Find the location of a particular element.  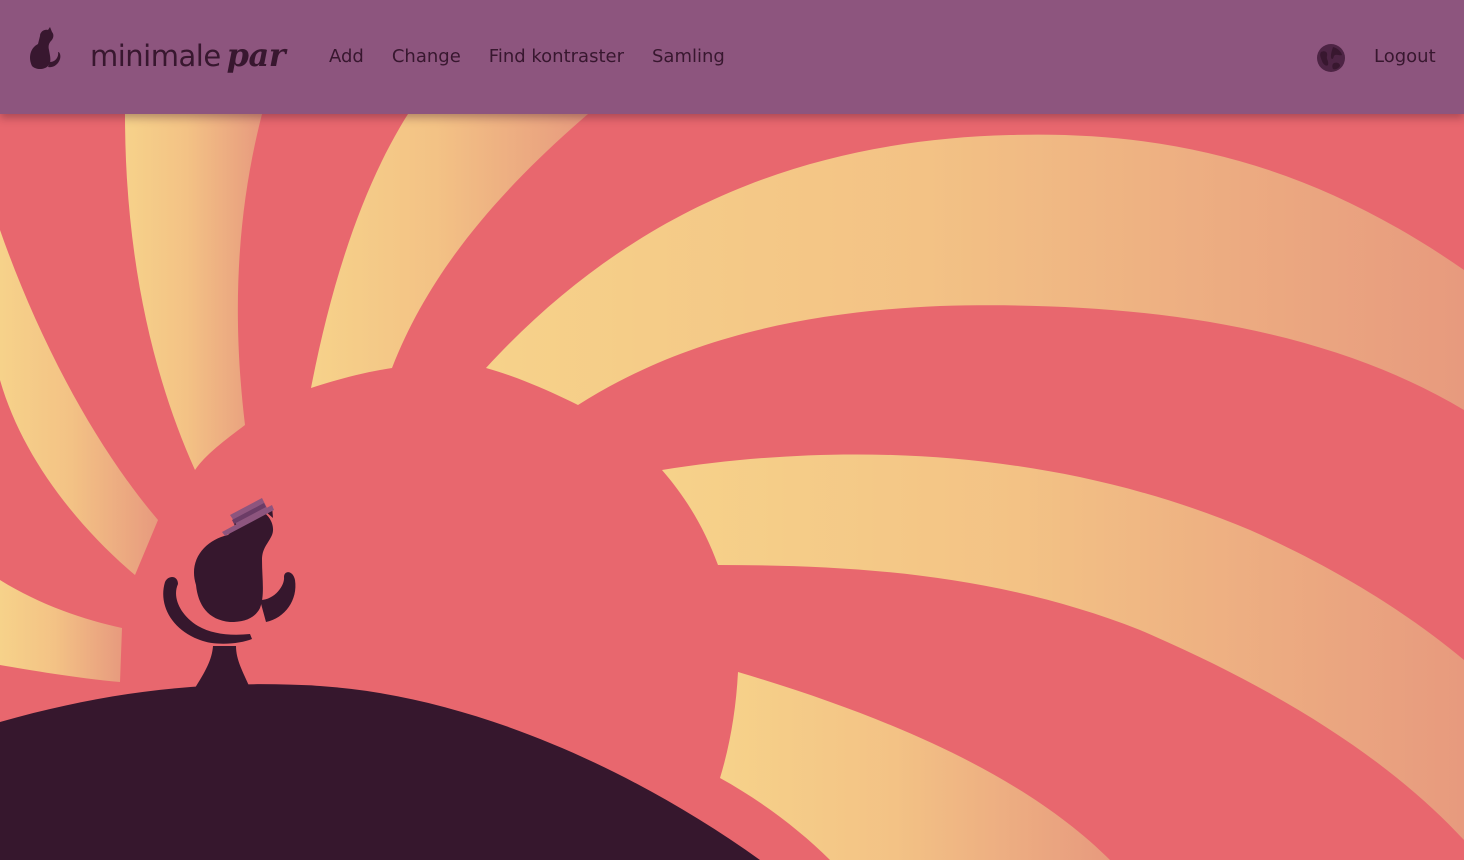

brand-logo-text: minimale par is located at coordinates (188, 55).